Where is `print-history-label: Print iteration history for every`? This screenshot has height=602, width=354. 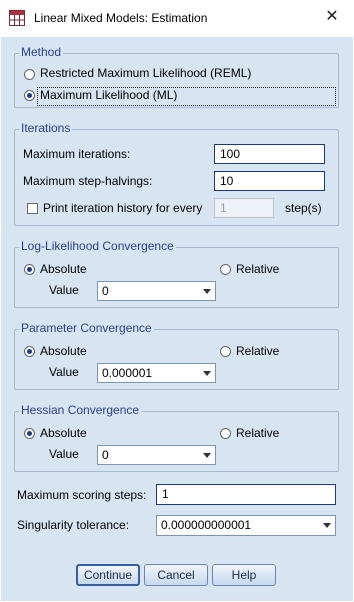
print-history-label: Print iteration history for every is located at coordinates (122, 208).